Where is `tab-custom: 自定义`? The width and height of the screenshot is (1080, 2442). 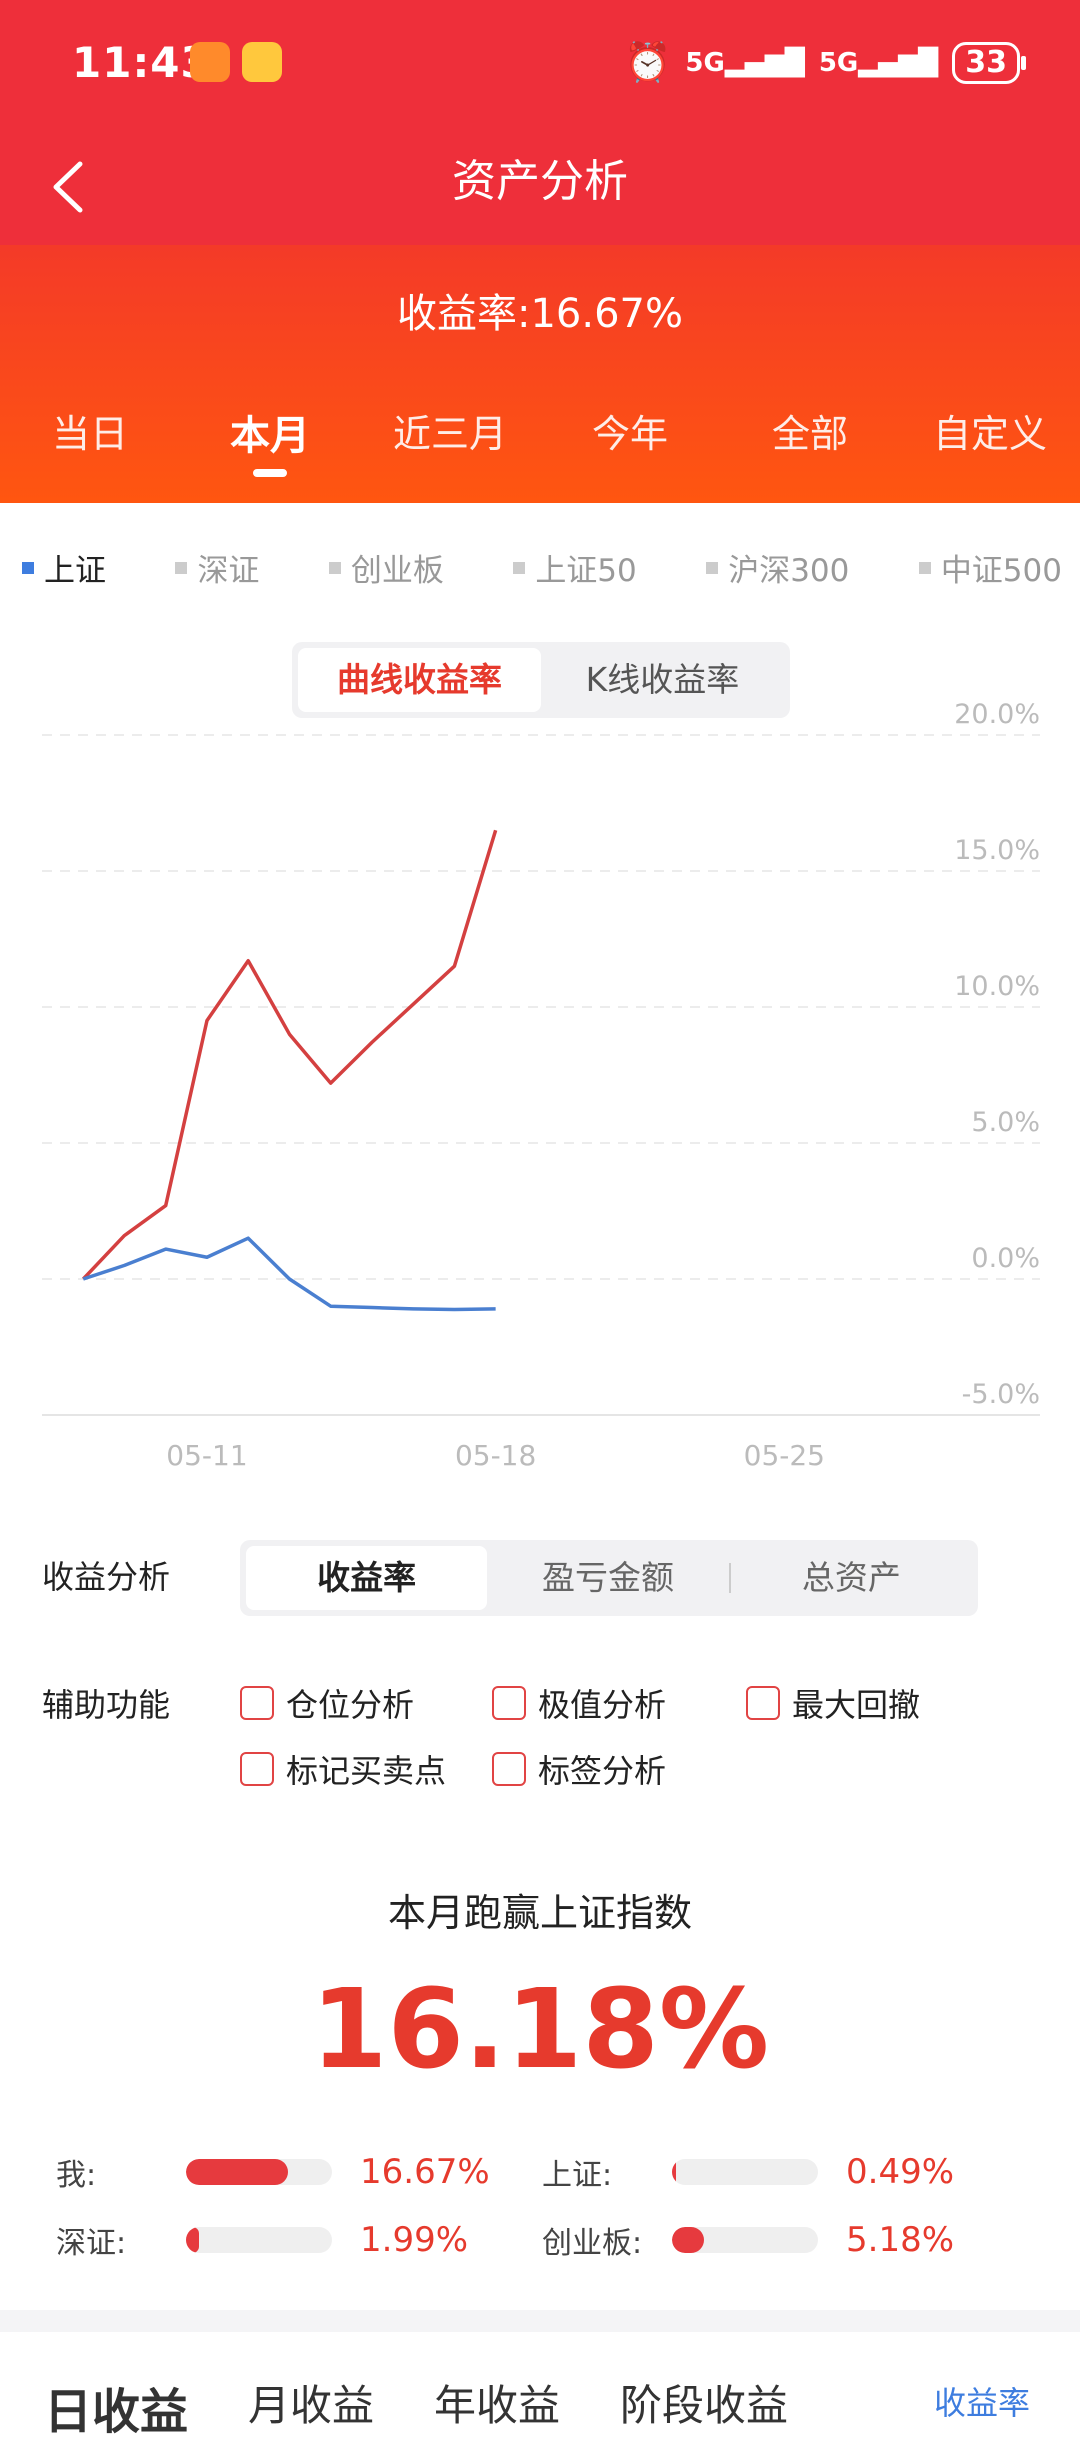
tab-custom: 自定义 is located at coordinates (990, 443).